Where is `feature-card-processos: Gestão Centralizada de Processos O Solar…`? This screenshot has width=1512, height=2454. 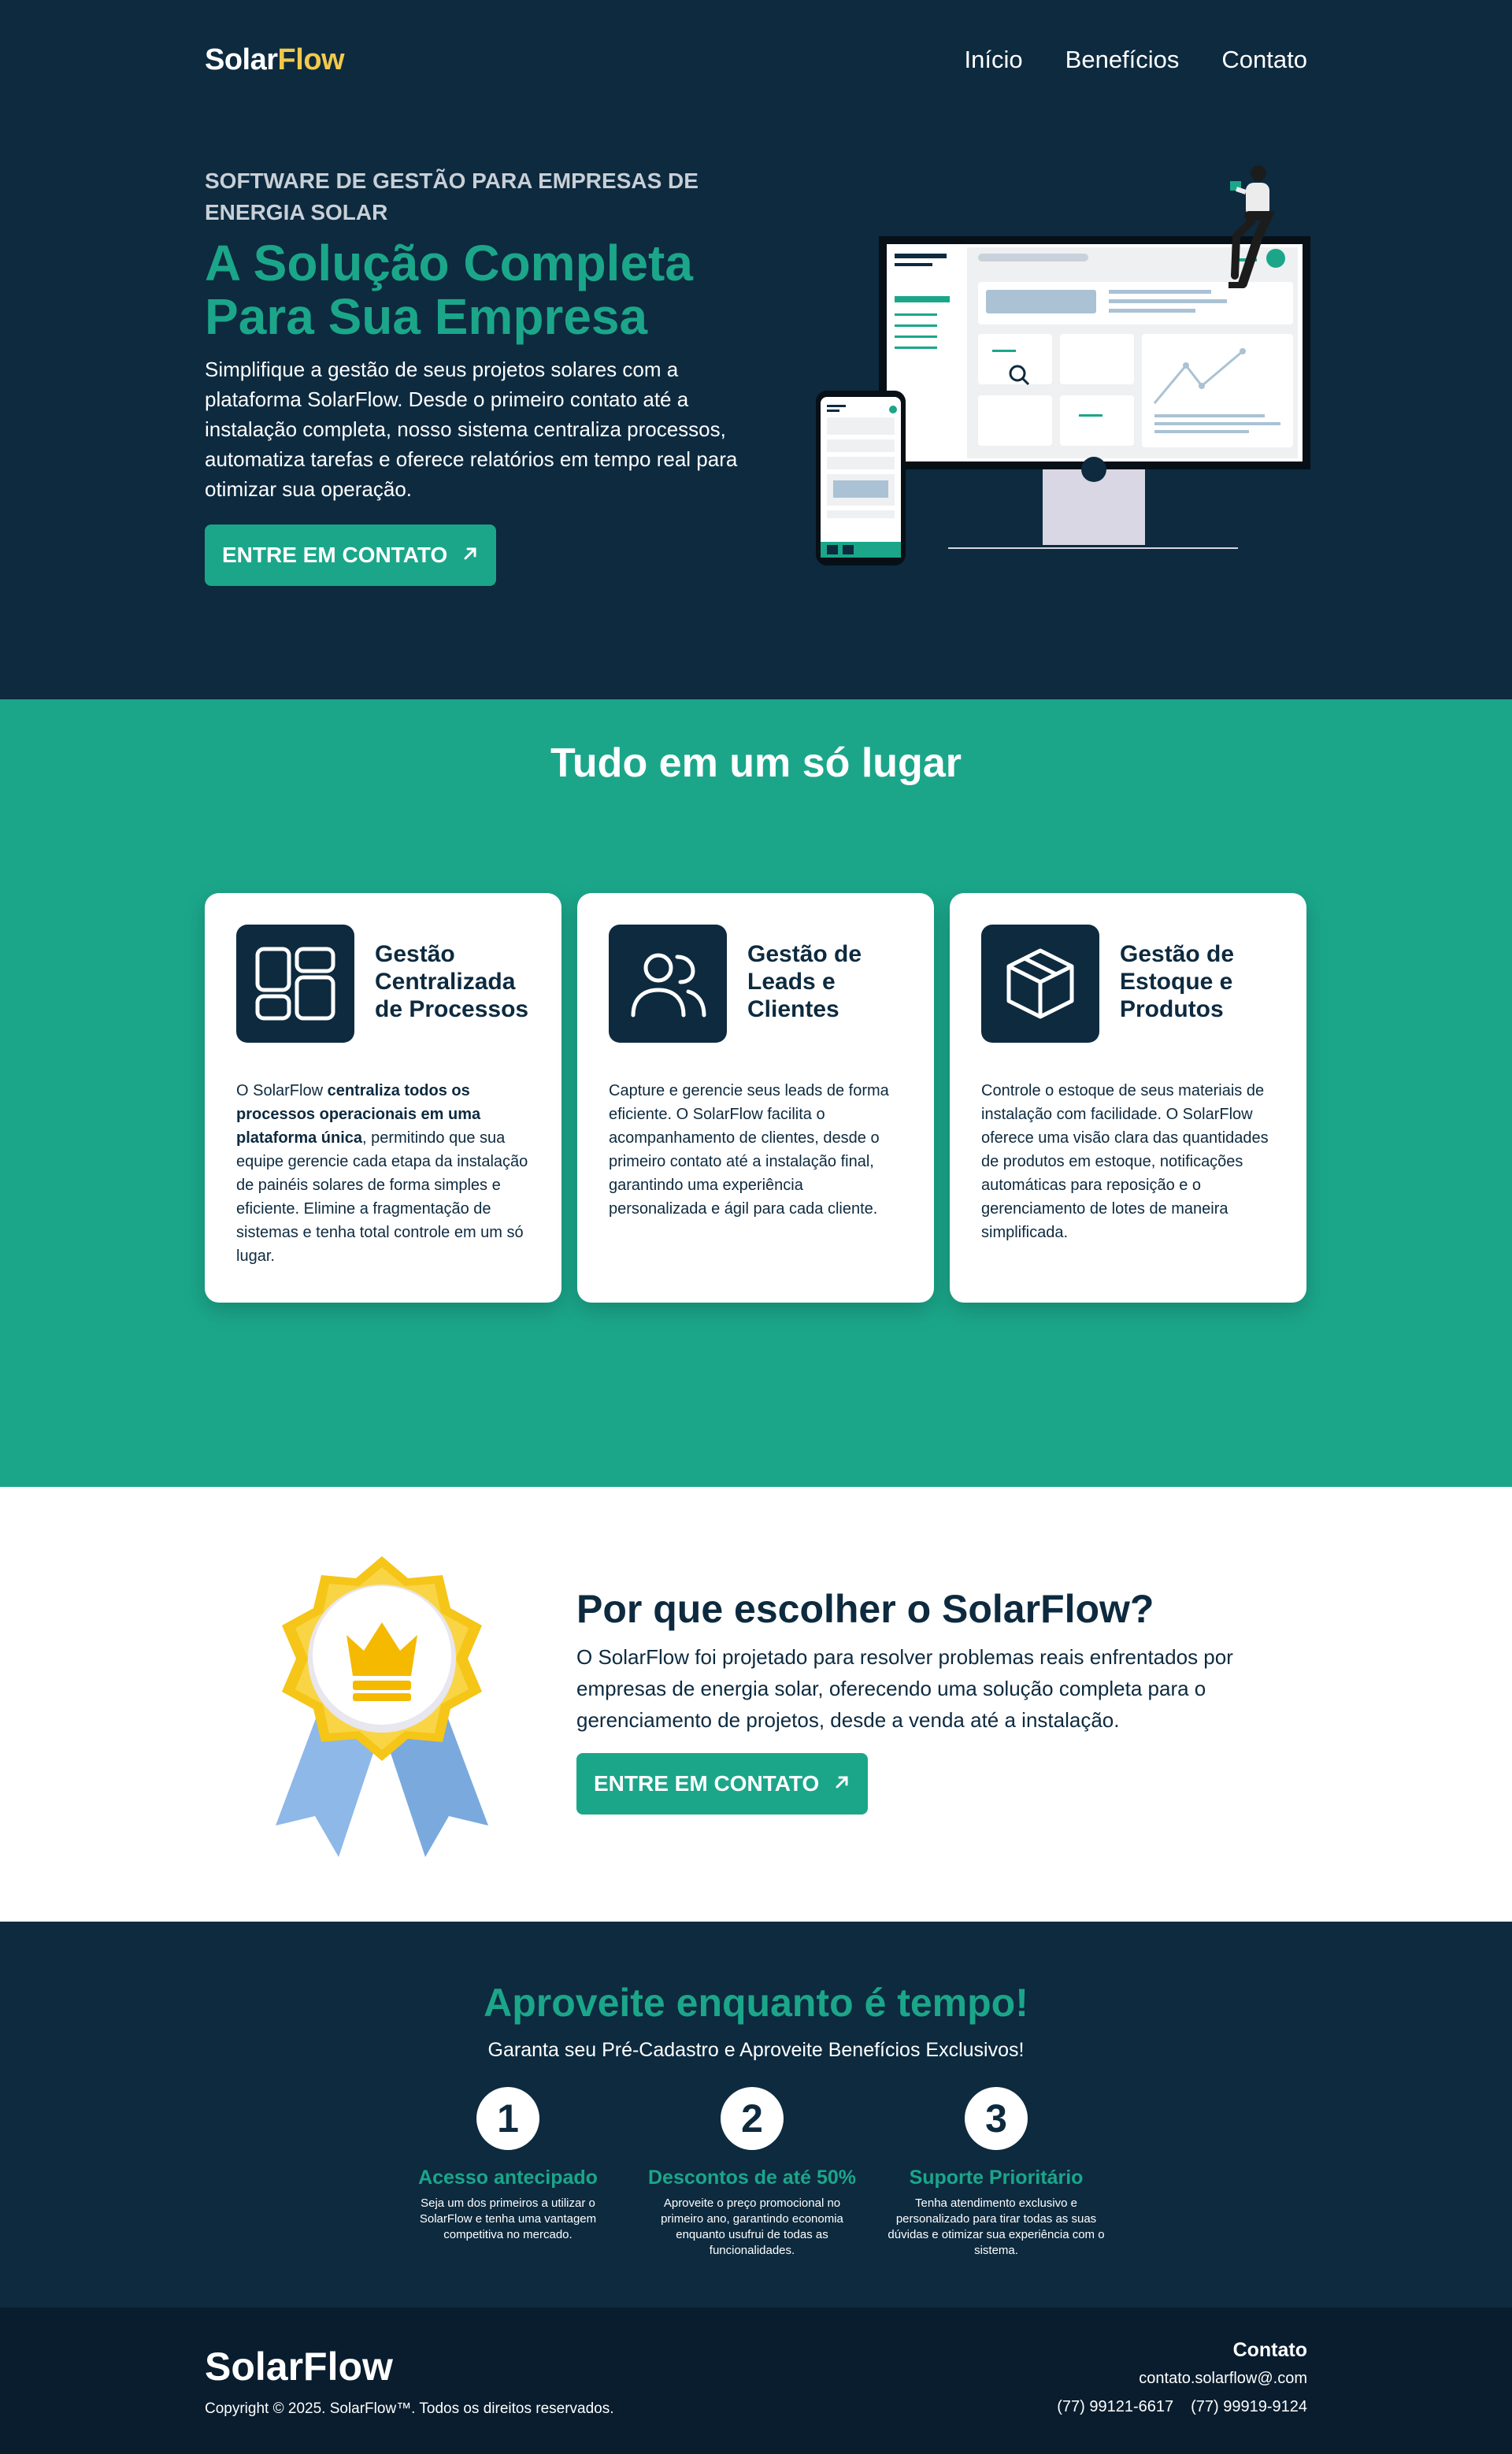
feature-card-processos: Gestão Centralizada de Processos O Solar… is located at coordinates (383, 1098).